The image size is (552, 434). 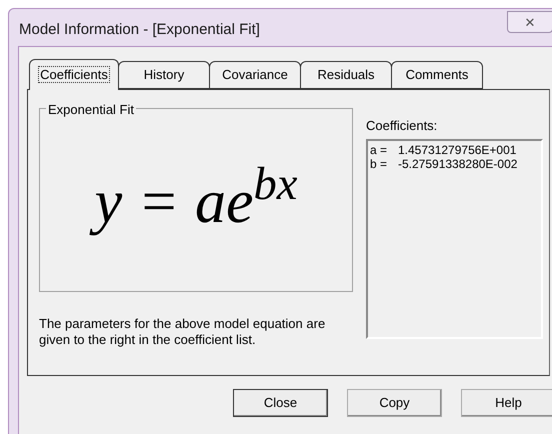 What do you see at coordinates (196, 203) in the screenshot?
I see `equation: y = ae$^{bx}$` at bounding box center [196, 203].